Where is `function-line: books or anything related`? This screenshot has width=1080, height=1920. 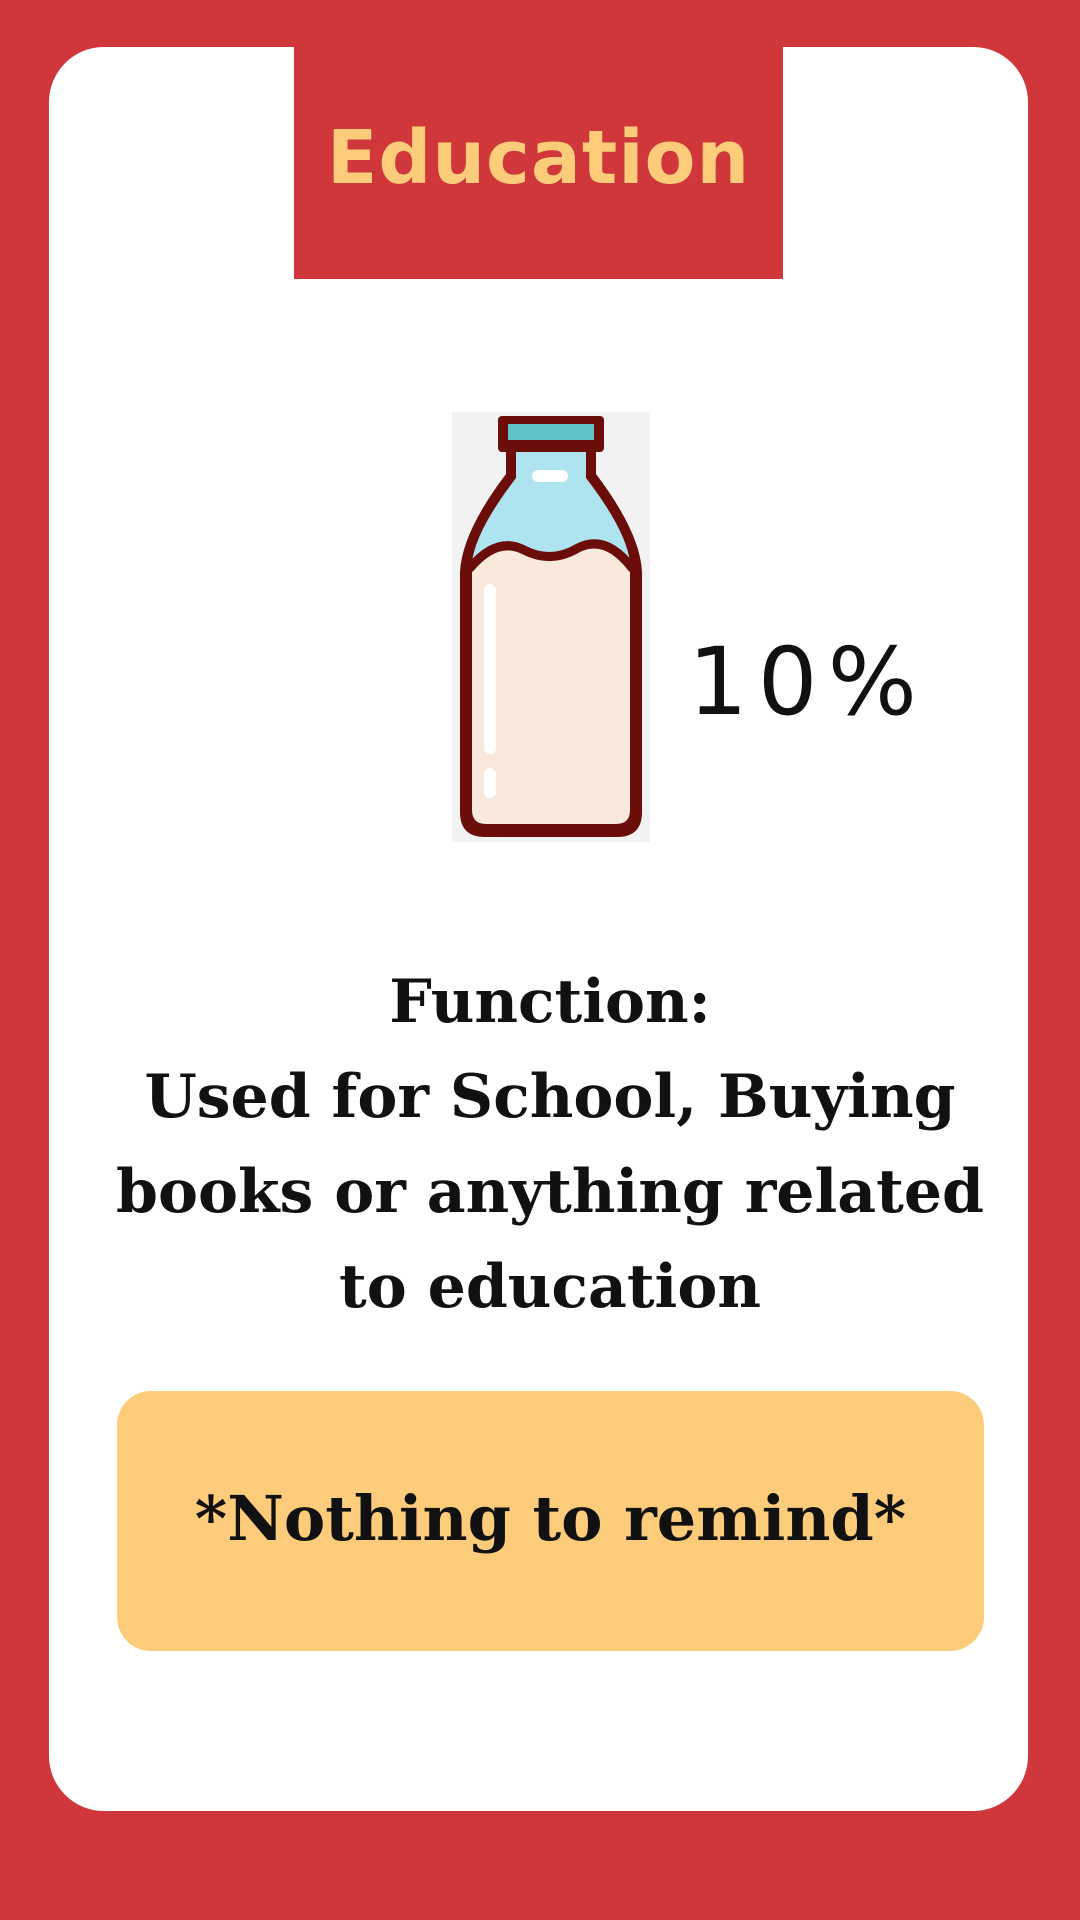
function-line: books or anything related is located at coordinates (549, 1192).